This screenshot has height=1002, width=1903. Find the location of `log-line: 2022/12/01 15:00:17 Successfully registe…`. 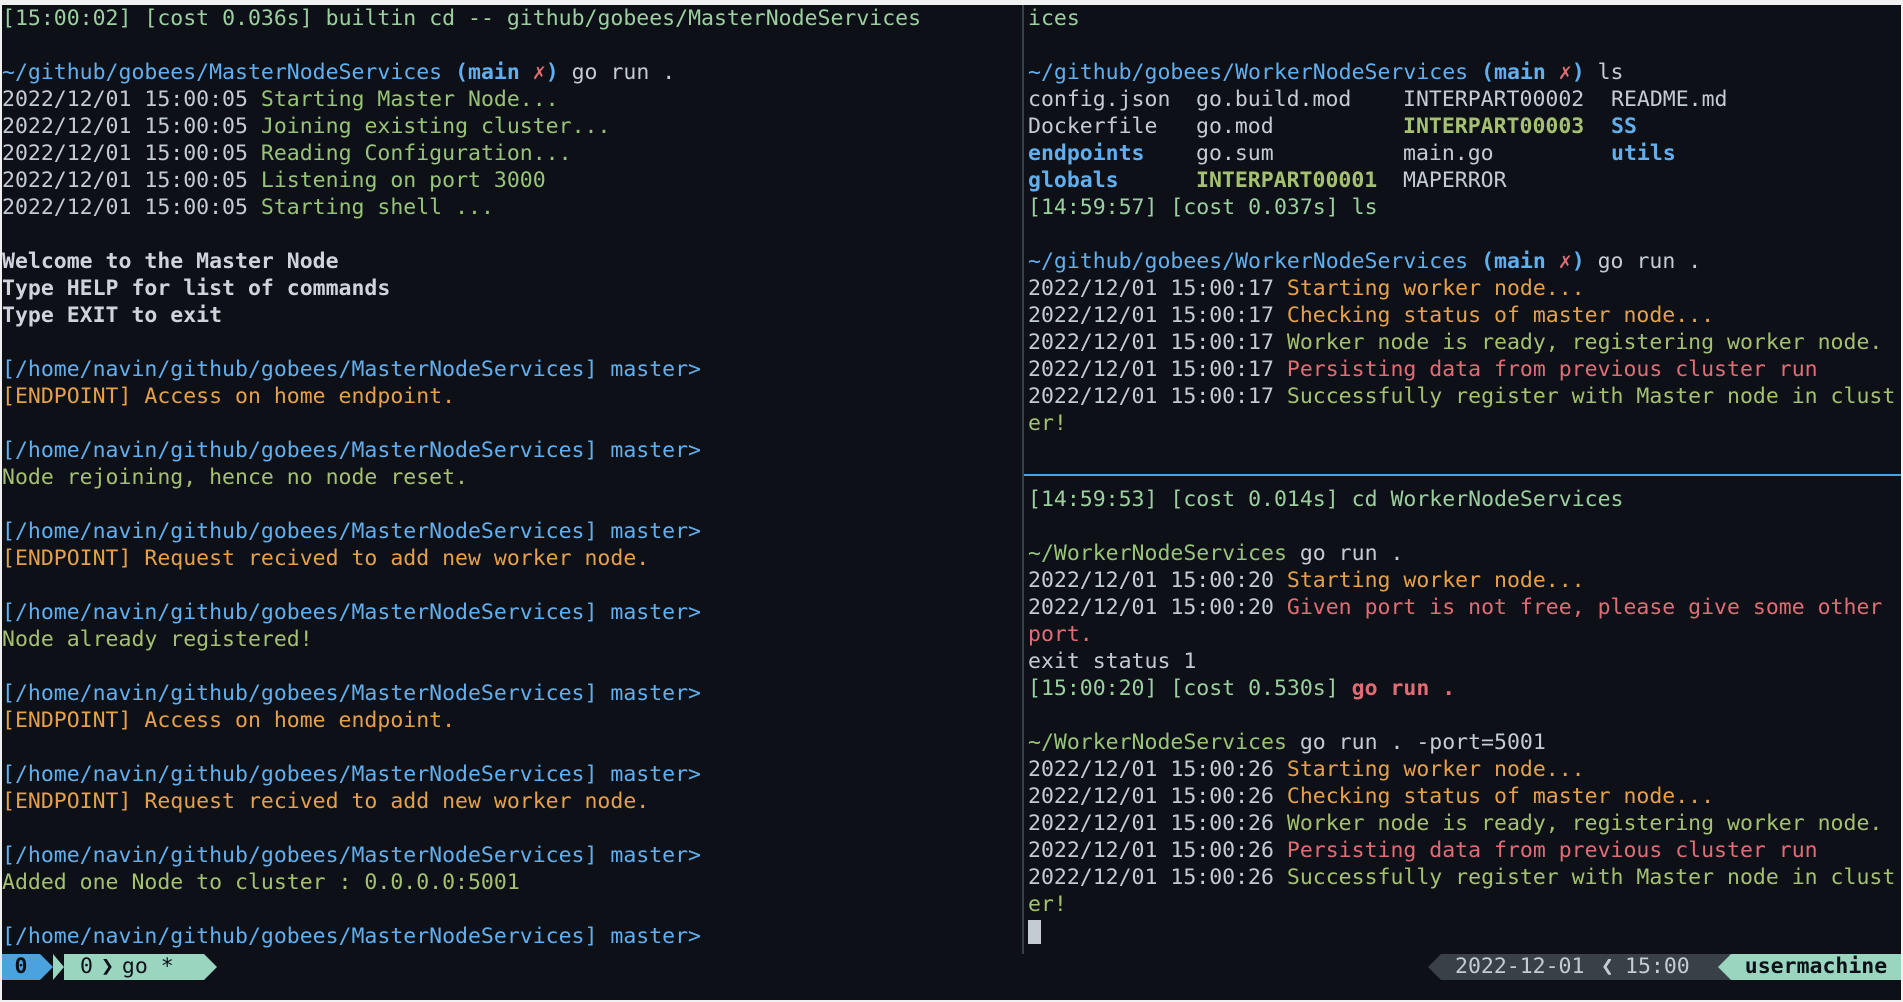

log-line: 2022/12/01 15:00:17 Successfully registe… is located at coordinates (1462, 396).